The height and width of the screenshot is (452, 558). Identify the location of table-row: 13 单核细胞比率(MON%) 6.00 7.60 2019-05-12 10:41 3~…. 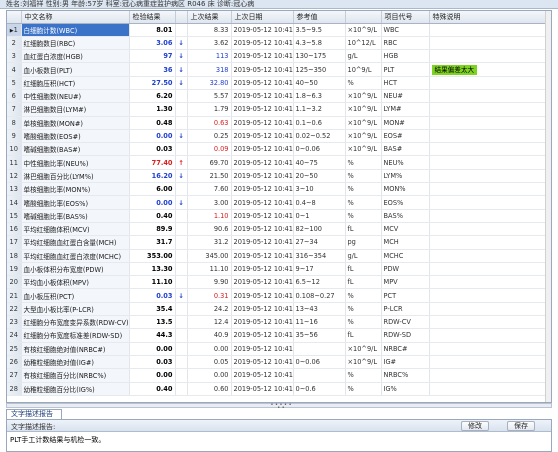
(277, 189).